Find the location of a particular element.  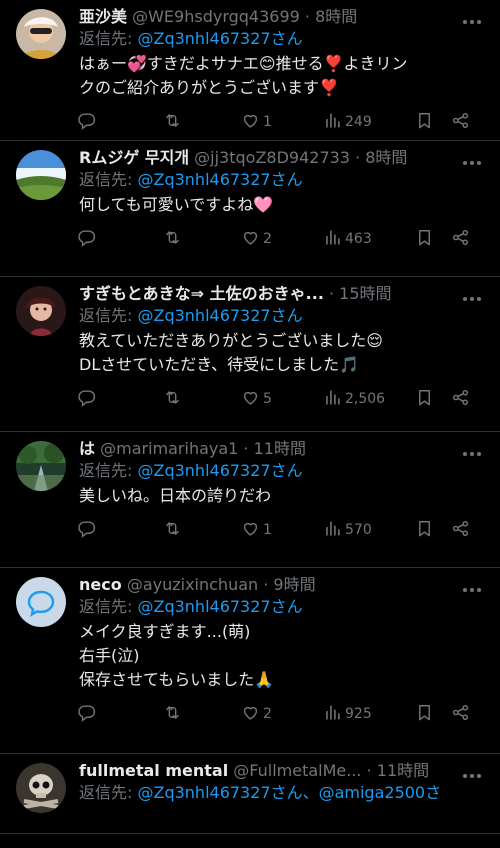

tweet-text-line: メイク良すぎます...(萌) is located at coordinates (165, 631).